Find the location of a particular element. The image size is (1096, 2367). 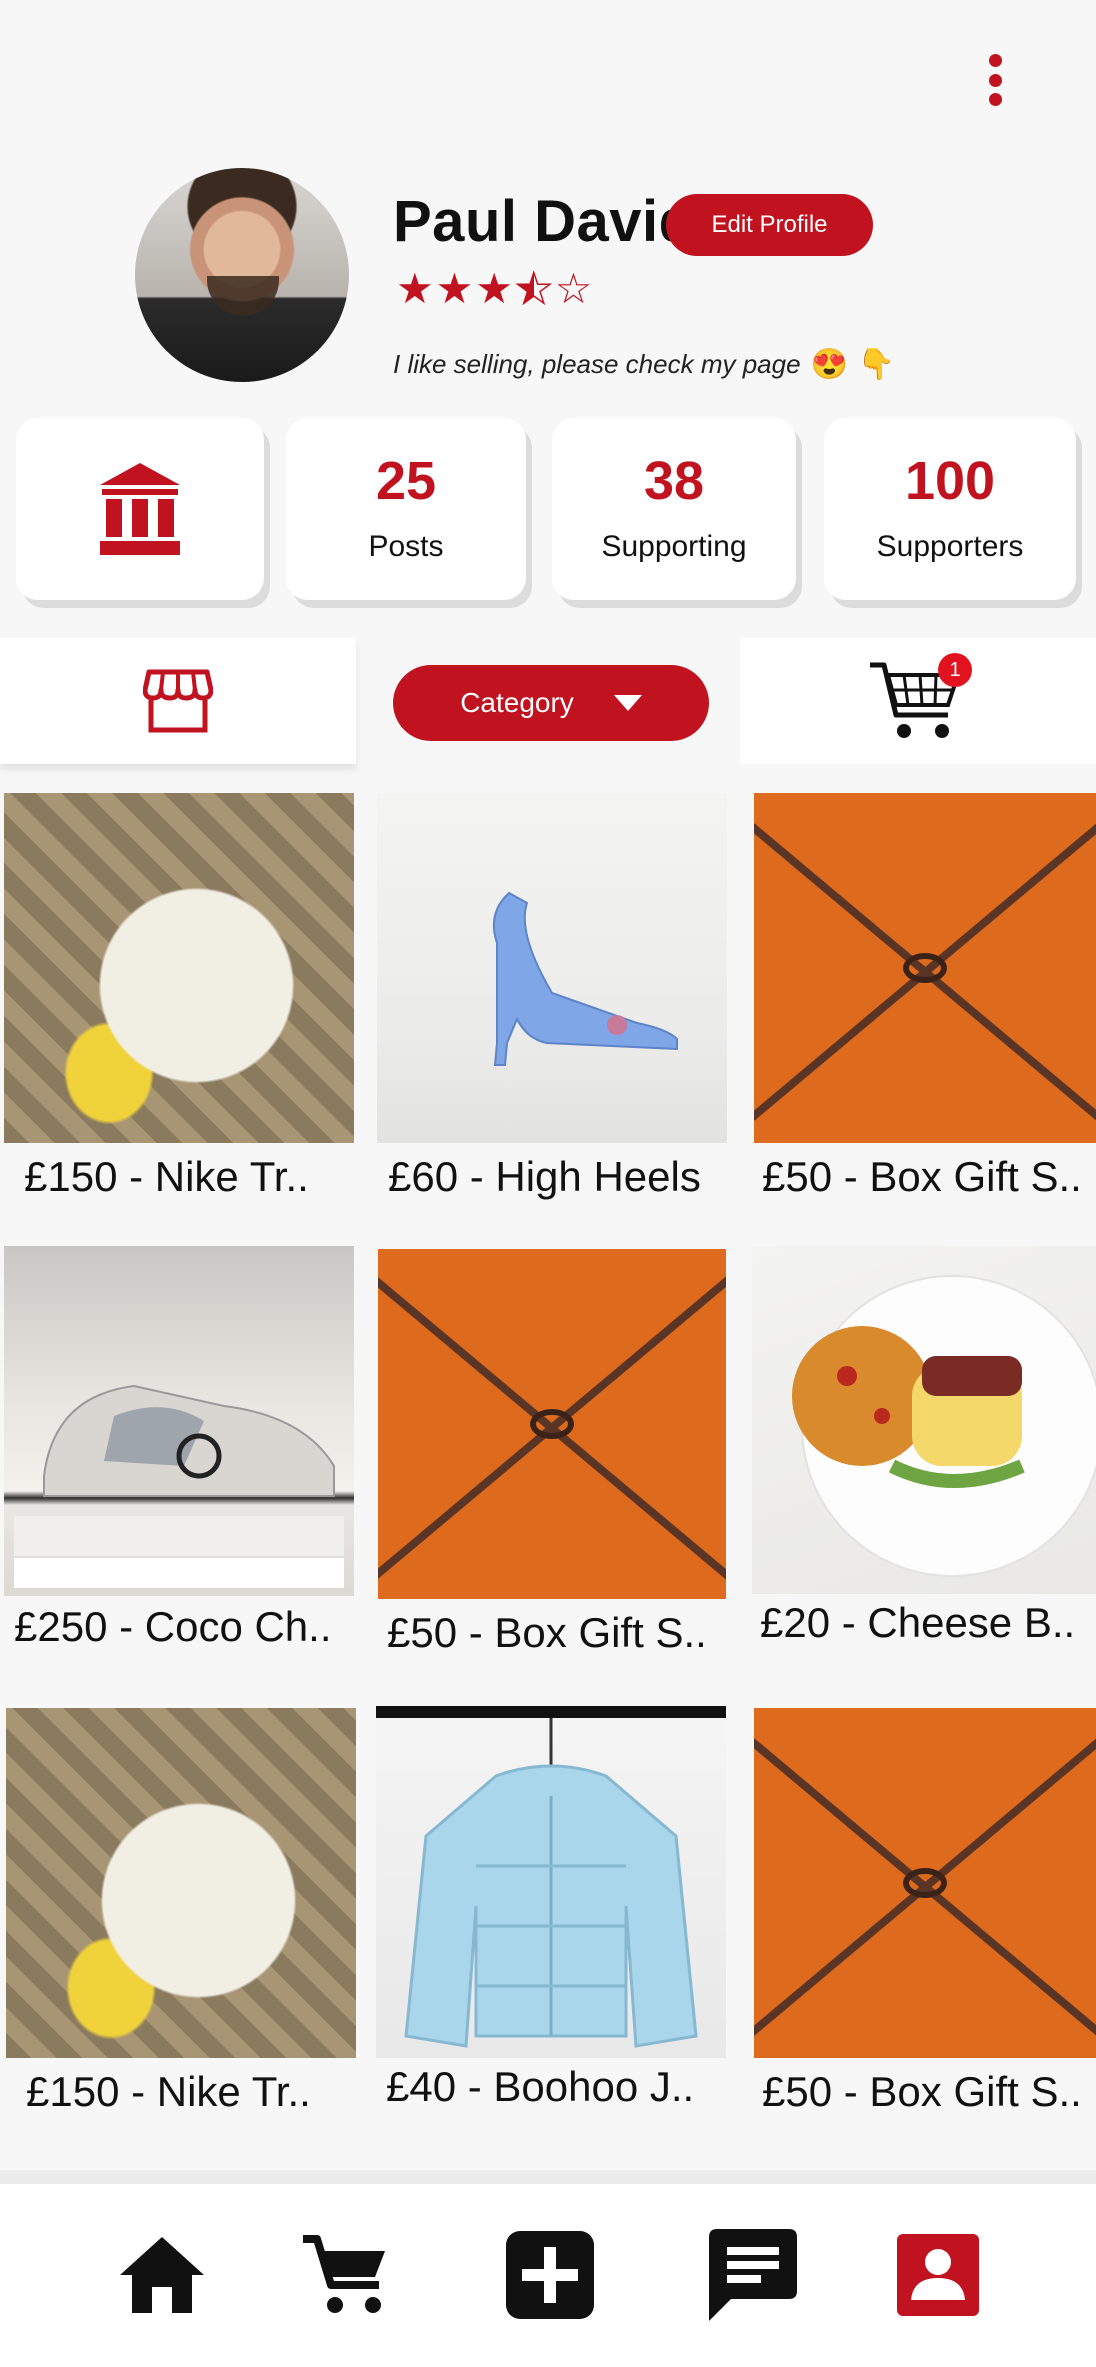

stat-value: 38 is located at coordinates (674, 481).